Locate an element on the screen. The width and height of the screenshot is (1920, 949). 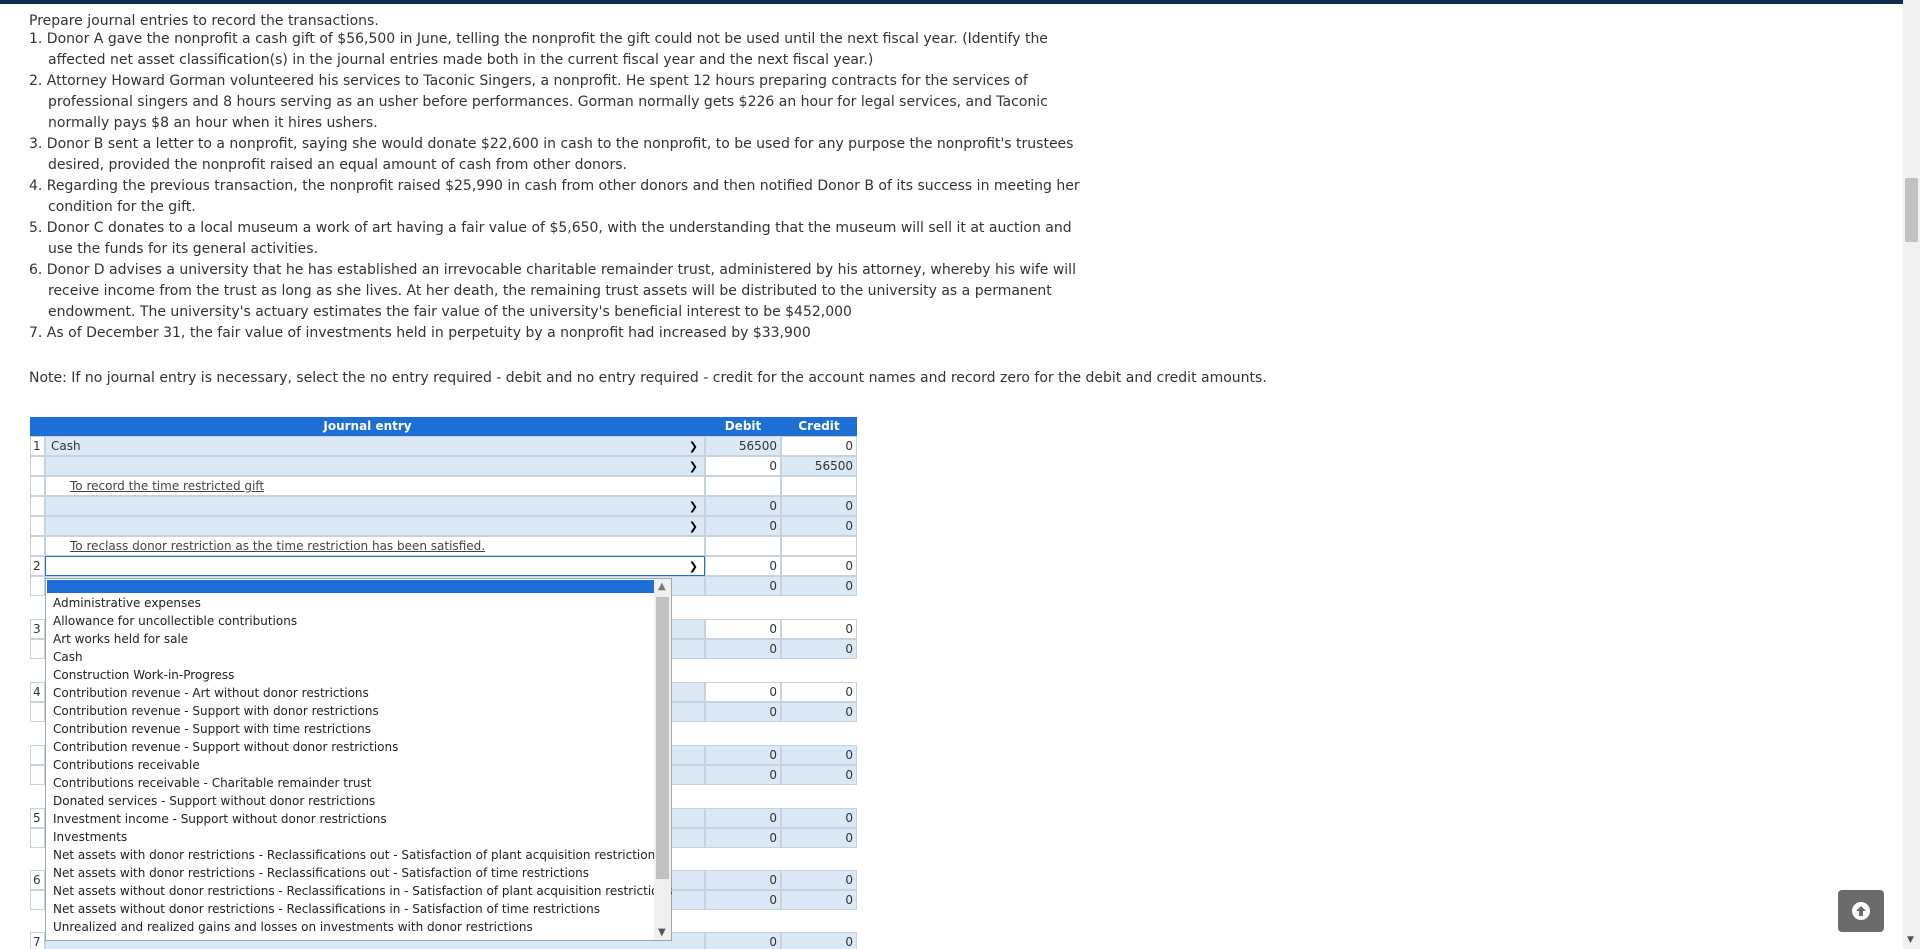
dropdown-option: Construction Work-in-Progress is located at coordinates (362, 675).